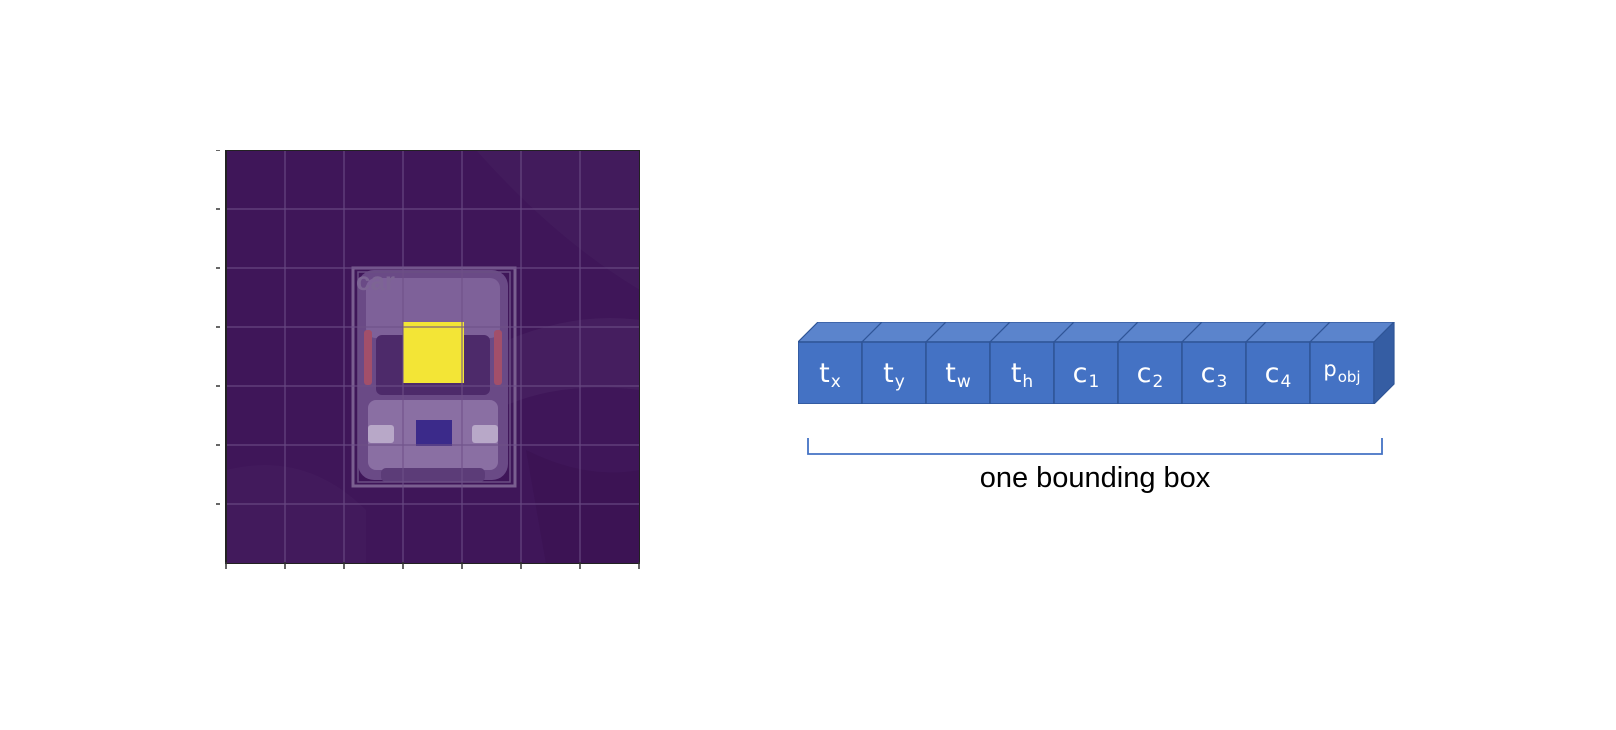 The width and height of the screenshot is (1616, 730). What do you see at coordinates (835, 382) in the screenshot?
I see `cell-subscript: x` at bounding box center [835, 382].